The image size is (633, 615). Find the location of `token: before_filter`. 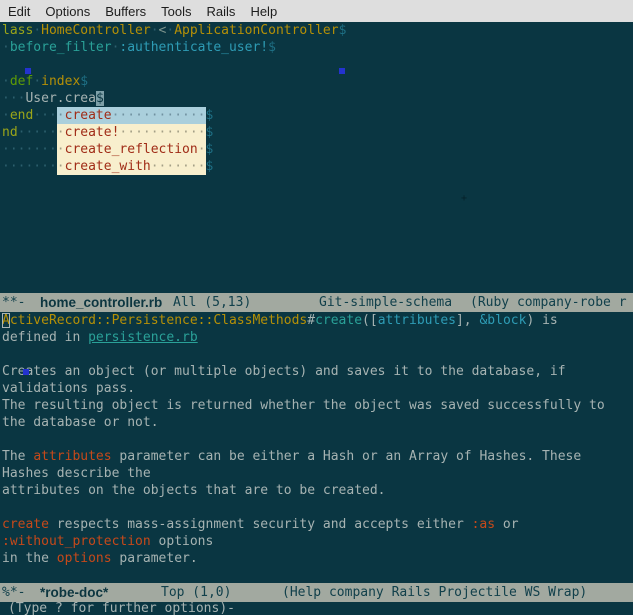

token: before_filter is located at coordinates (60, 47).